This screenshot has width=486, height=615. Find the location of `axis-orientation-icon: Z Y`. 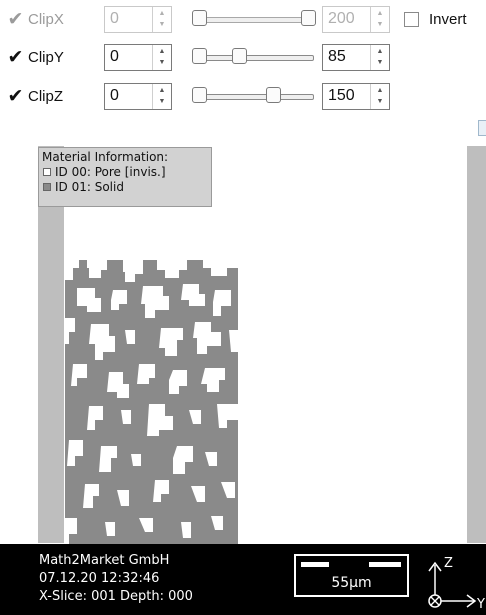

axis-orientation-icon: Z Y is located at coordinates (456, 584).